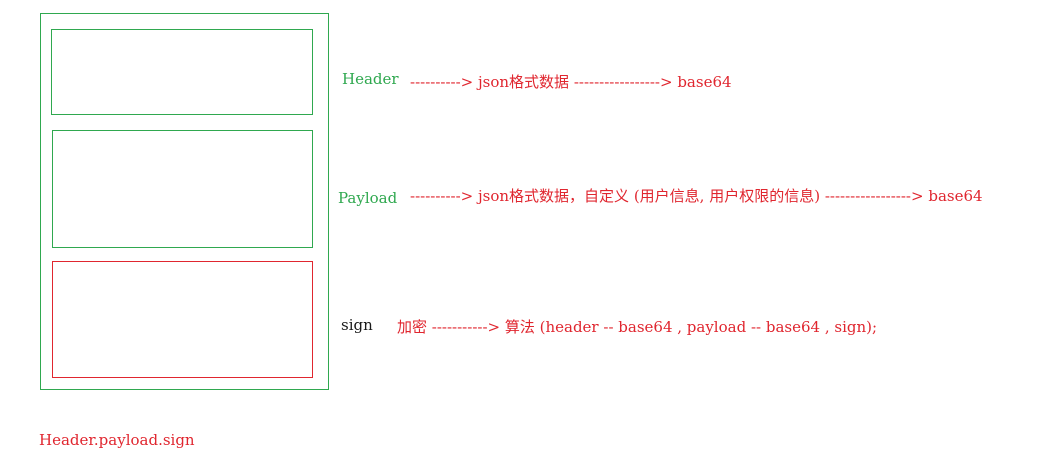 This screenshot has width=1049, height=469. What do you see at coordinates (368, 198) in the screenshot?
I see `payload-label: Payload` at bounding box center [368, 198].